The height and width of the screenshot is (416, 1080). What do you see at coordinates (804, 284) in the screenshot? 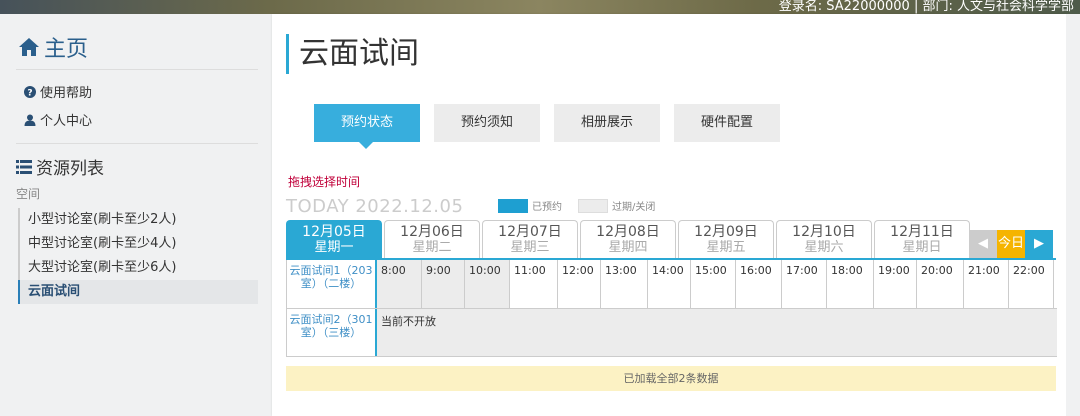
I see `time-slot: 17:00` at bounding box center [804, 284].